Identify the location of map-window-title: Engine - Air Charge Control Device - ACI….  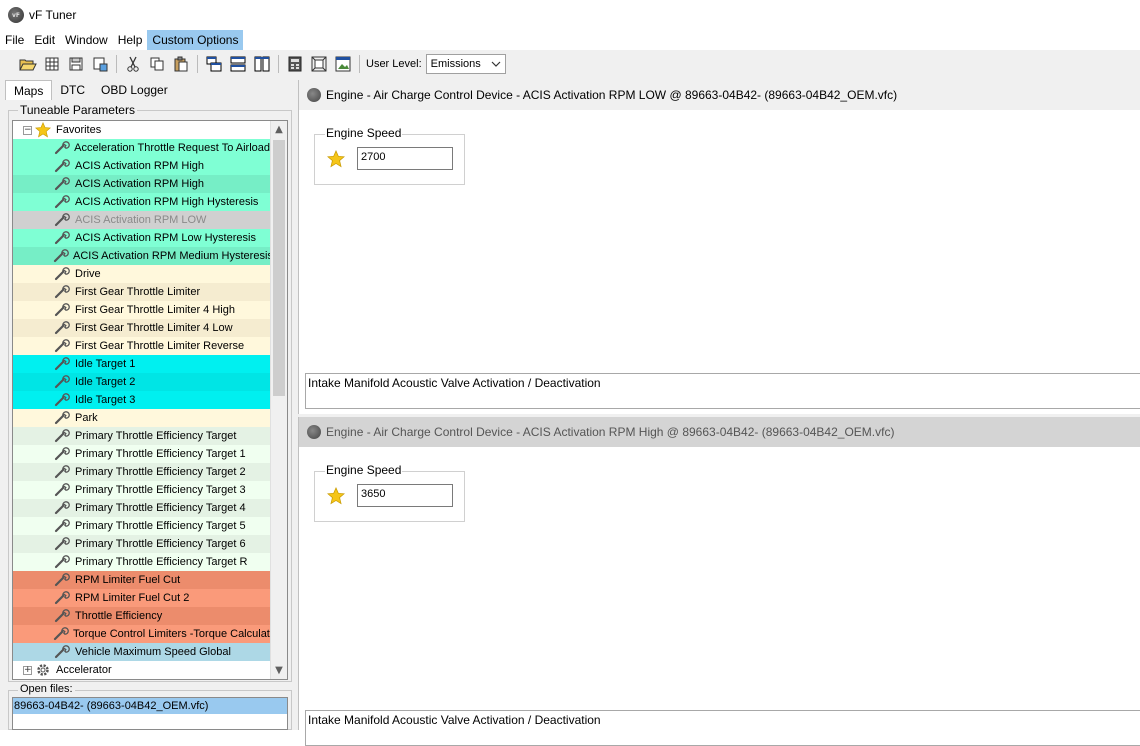
(610, 432).